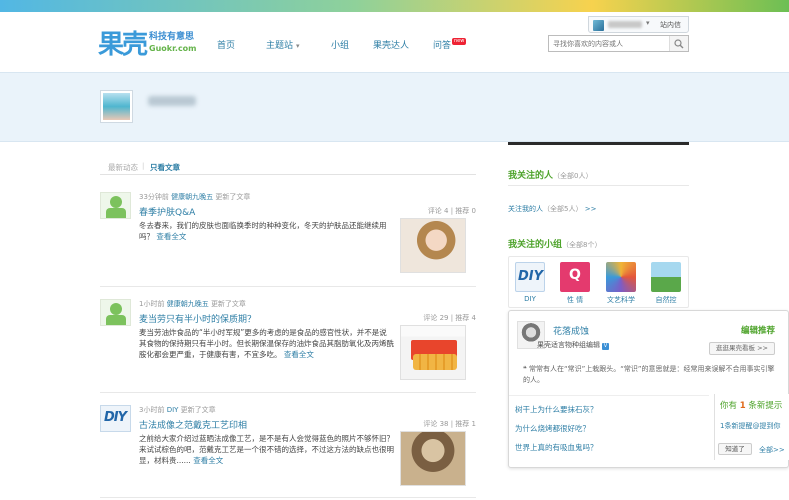 Image resolution: width=789 pixels, height=500 pixels. I want to click on logo-slogan: 科技有意思, so click(172, 36).